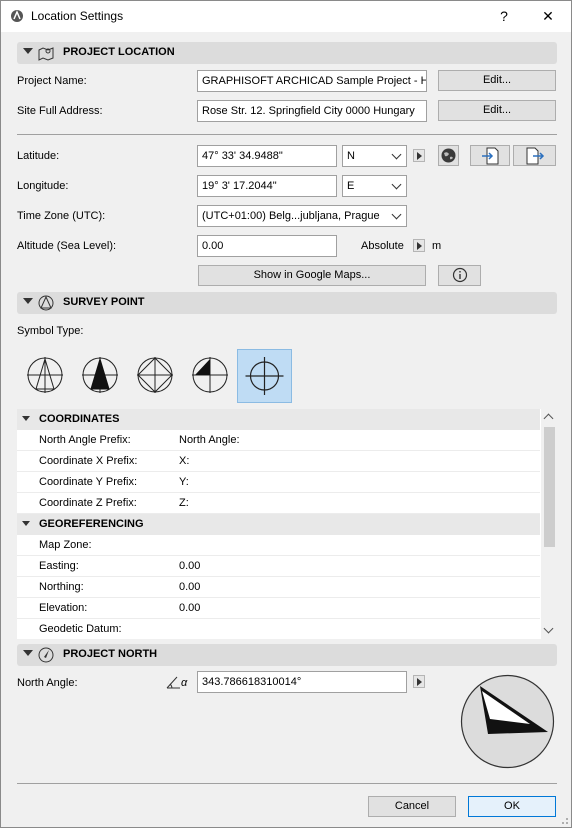  What do you see at coordinates (88, 482) in the screenshot?
I see `property-key: Coordinate Y Prefix:` at bounding box center [88, 482].